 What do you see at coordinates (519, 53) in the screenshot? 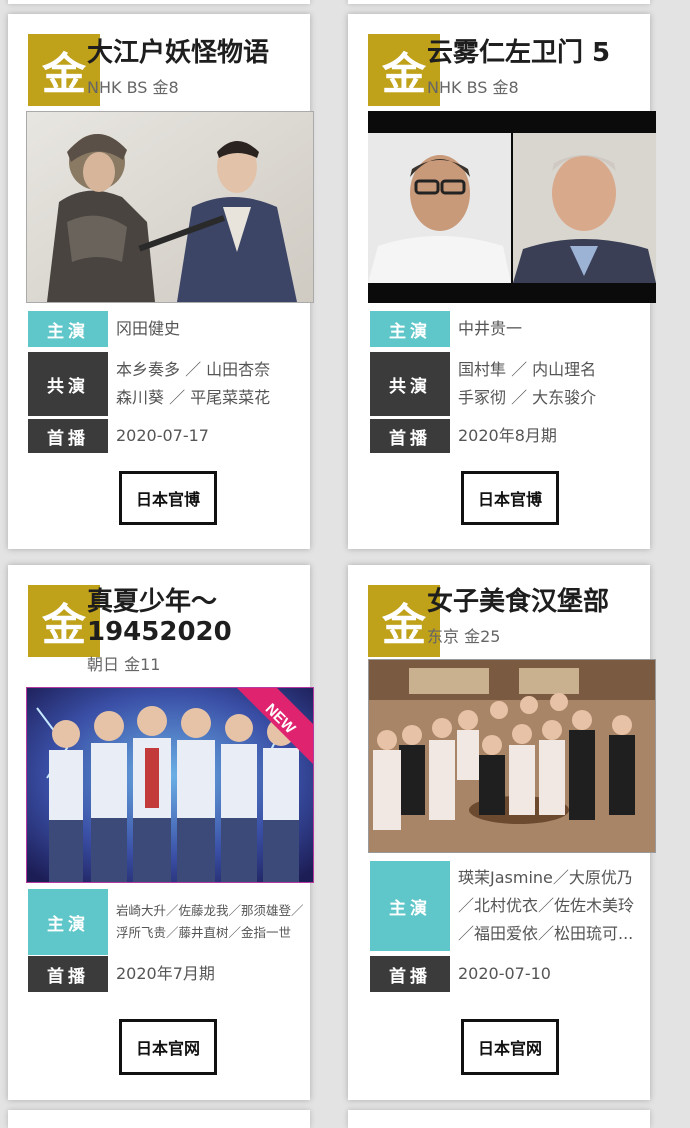
I see `drama-title: 云雾仁左卫门 5` at bounding box center [519, 53].